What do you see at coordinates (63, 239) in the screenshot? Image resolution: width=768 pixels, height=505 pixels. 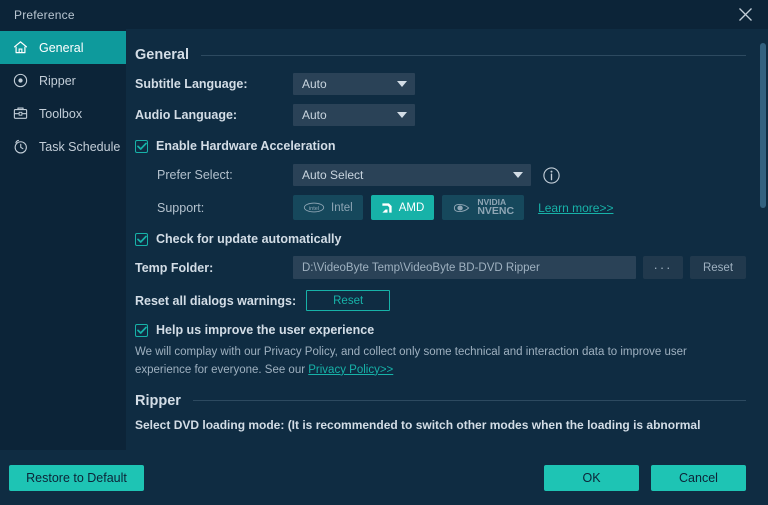 I see `sidebar: General Ripper Toolbox Task Schedule` at bounding box center [63, 239].